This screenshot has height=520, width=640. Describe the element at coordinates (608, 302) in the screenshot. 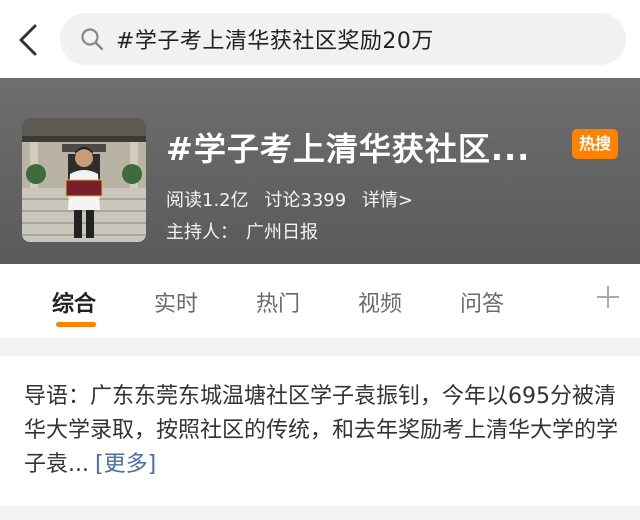

I see `plus-icon` at that location.